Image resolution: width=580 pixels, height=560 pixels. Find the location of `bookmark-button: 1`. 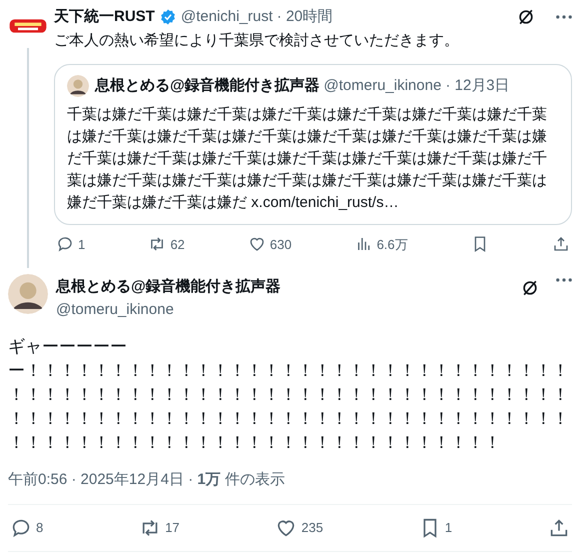

bookmark-button: 1 is located at coordinates (435, 527).